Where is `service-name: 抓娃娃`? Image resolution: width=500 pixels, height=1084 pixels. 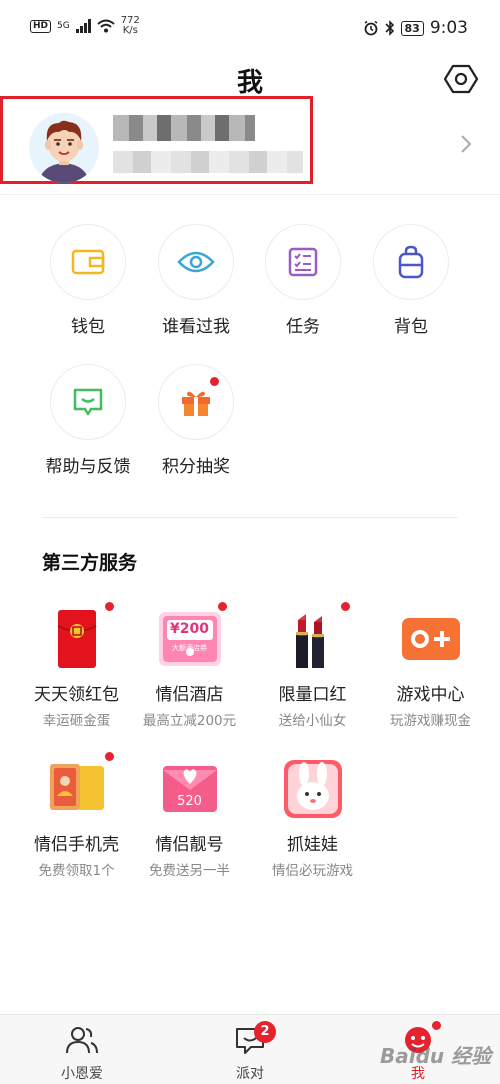 service-name: 抓娃娃 is located at coordinates (312, 845).